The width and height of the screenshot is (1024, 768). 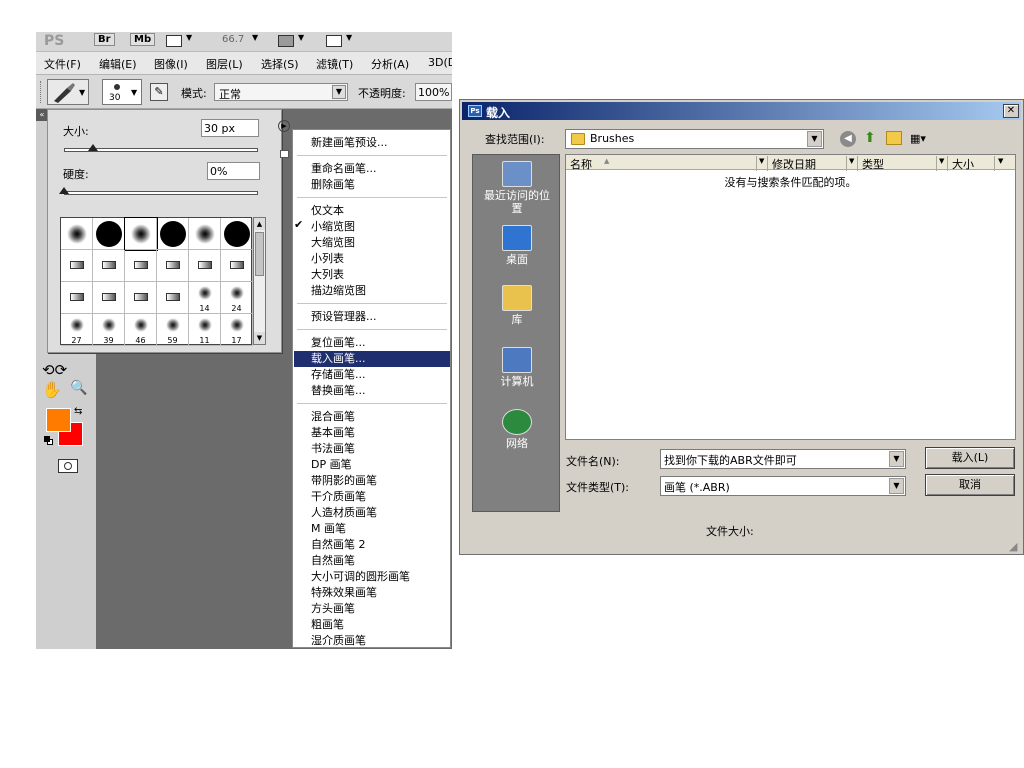 I want to click on quick-mask-icon, so click(x=68, y=466).